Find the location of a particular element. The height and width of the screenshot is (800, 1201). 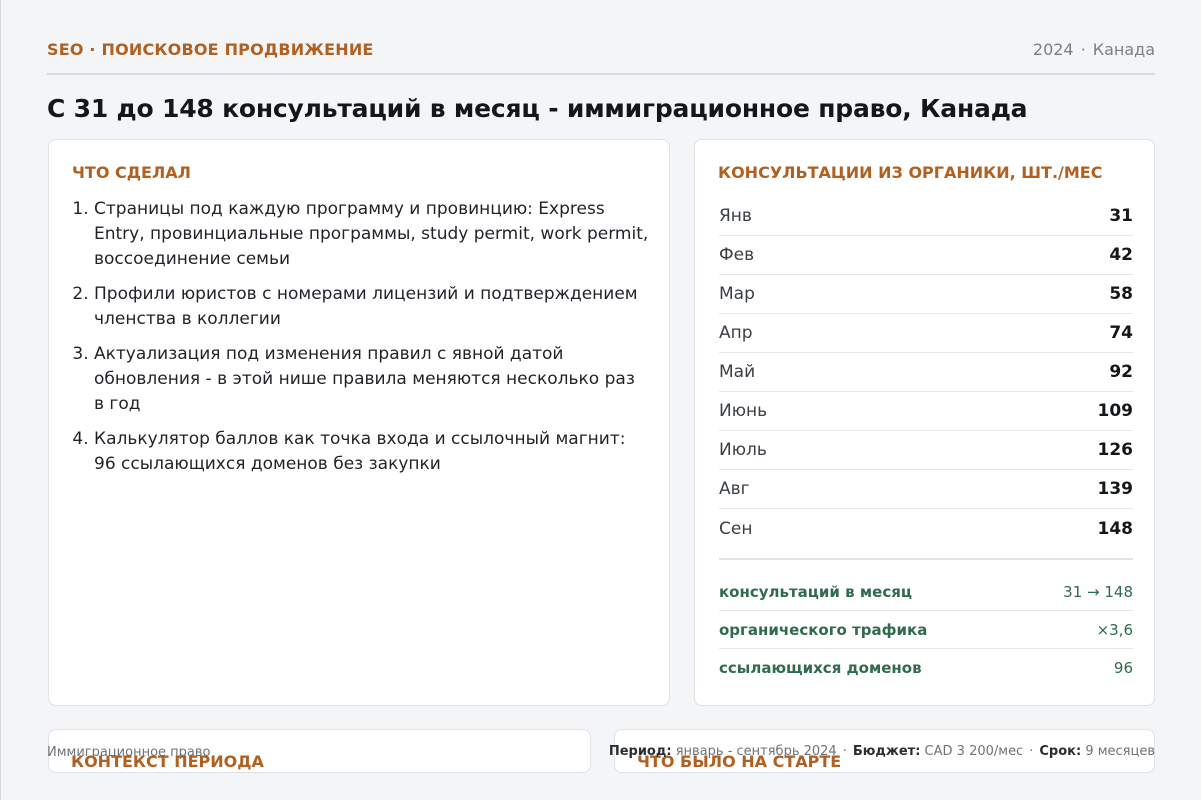

month-label: Янв is located at coordinates (735, 216).